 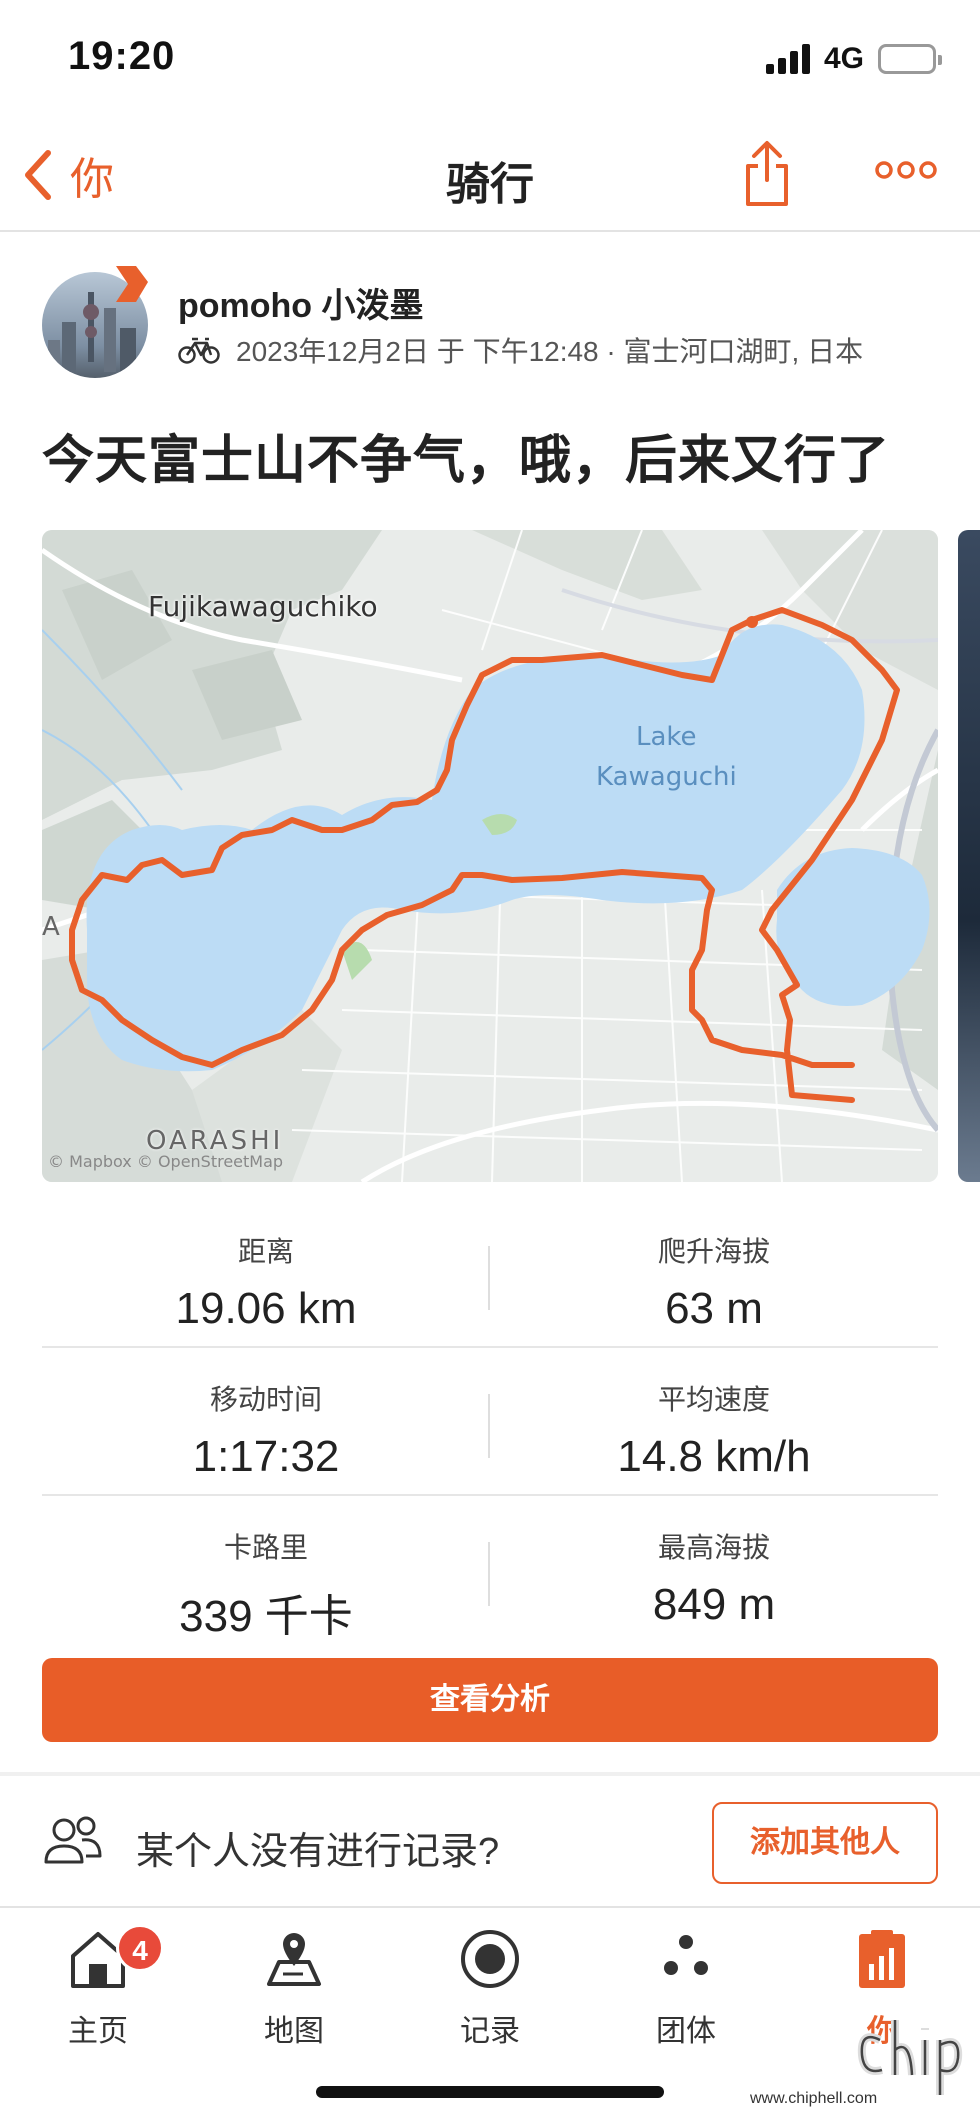 What do you see at coordinates (140, 1948) in the screenshot?
I see `notification-badge: 4` at bounding box center [140, 1948].